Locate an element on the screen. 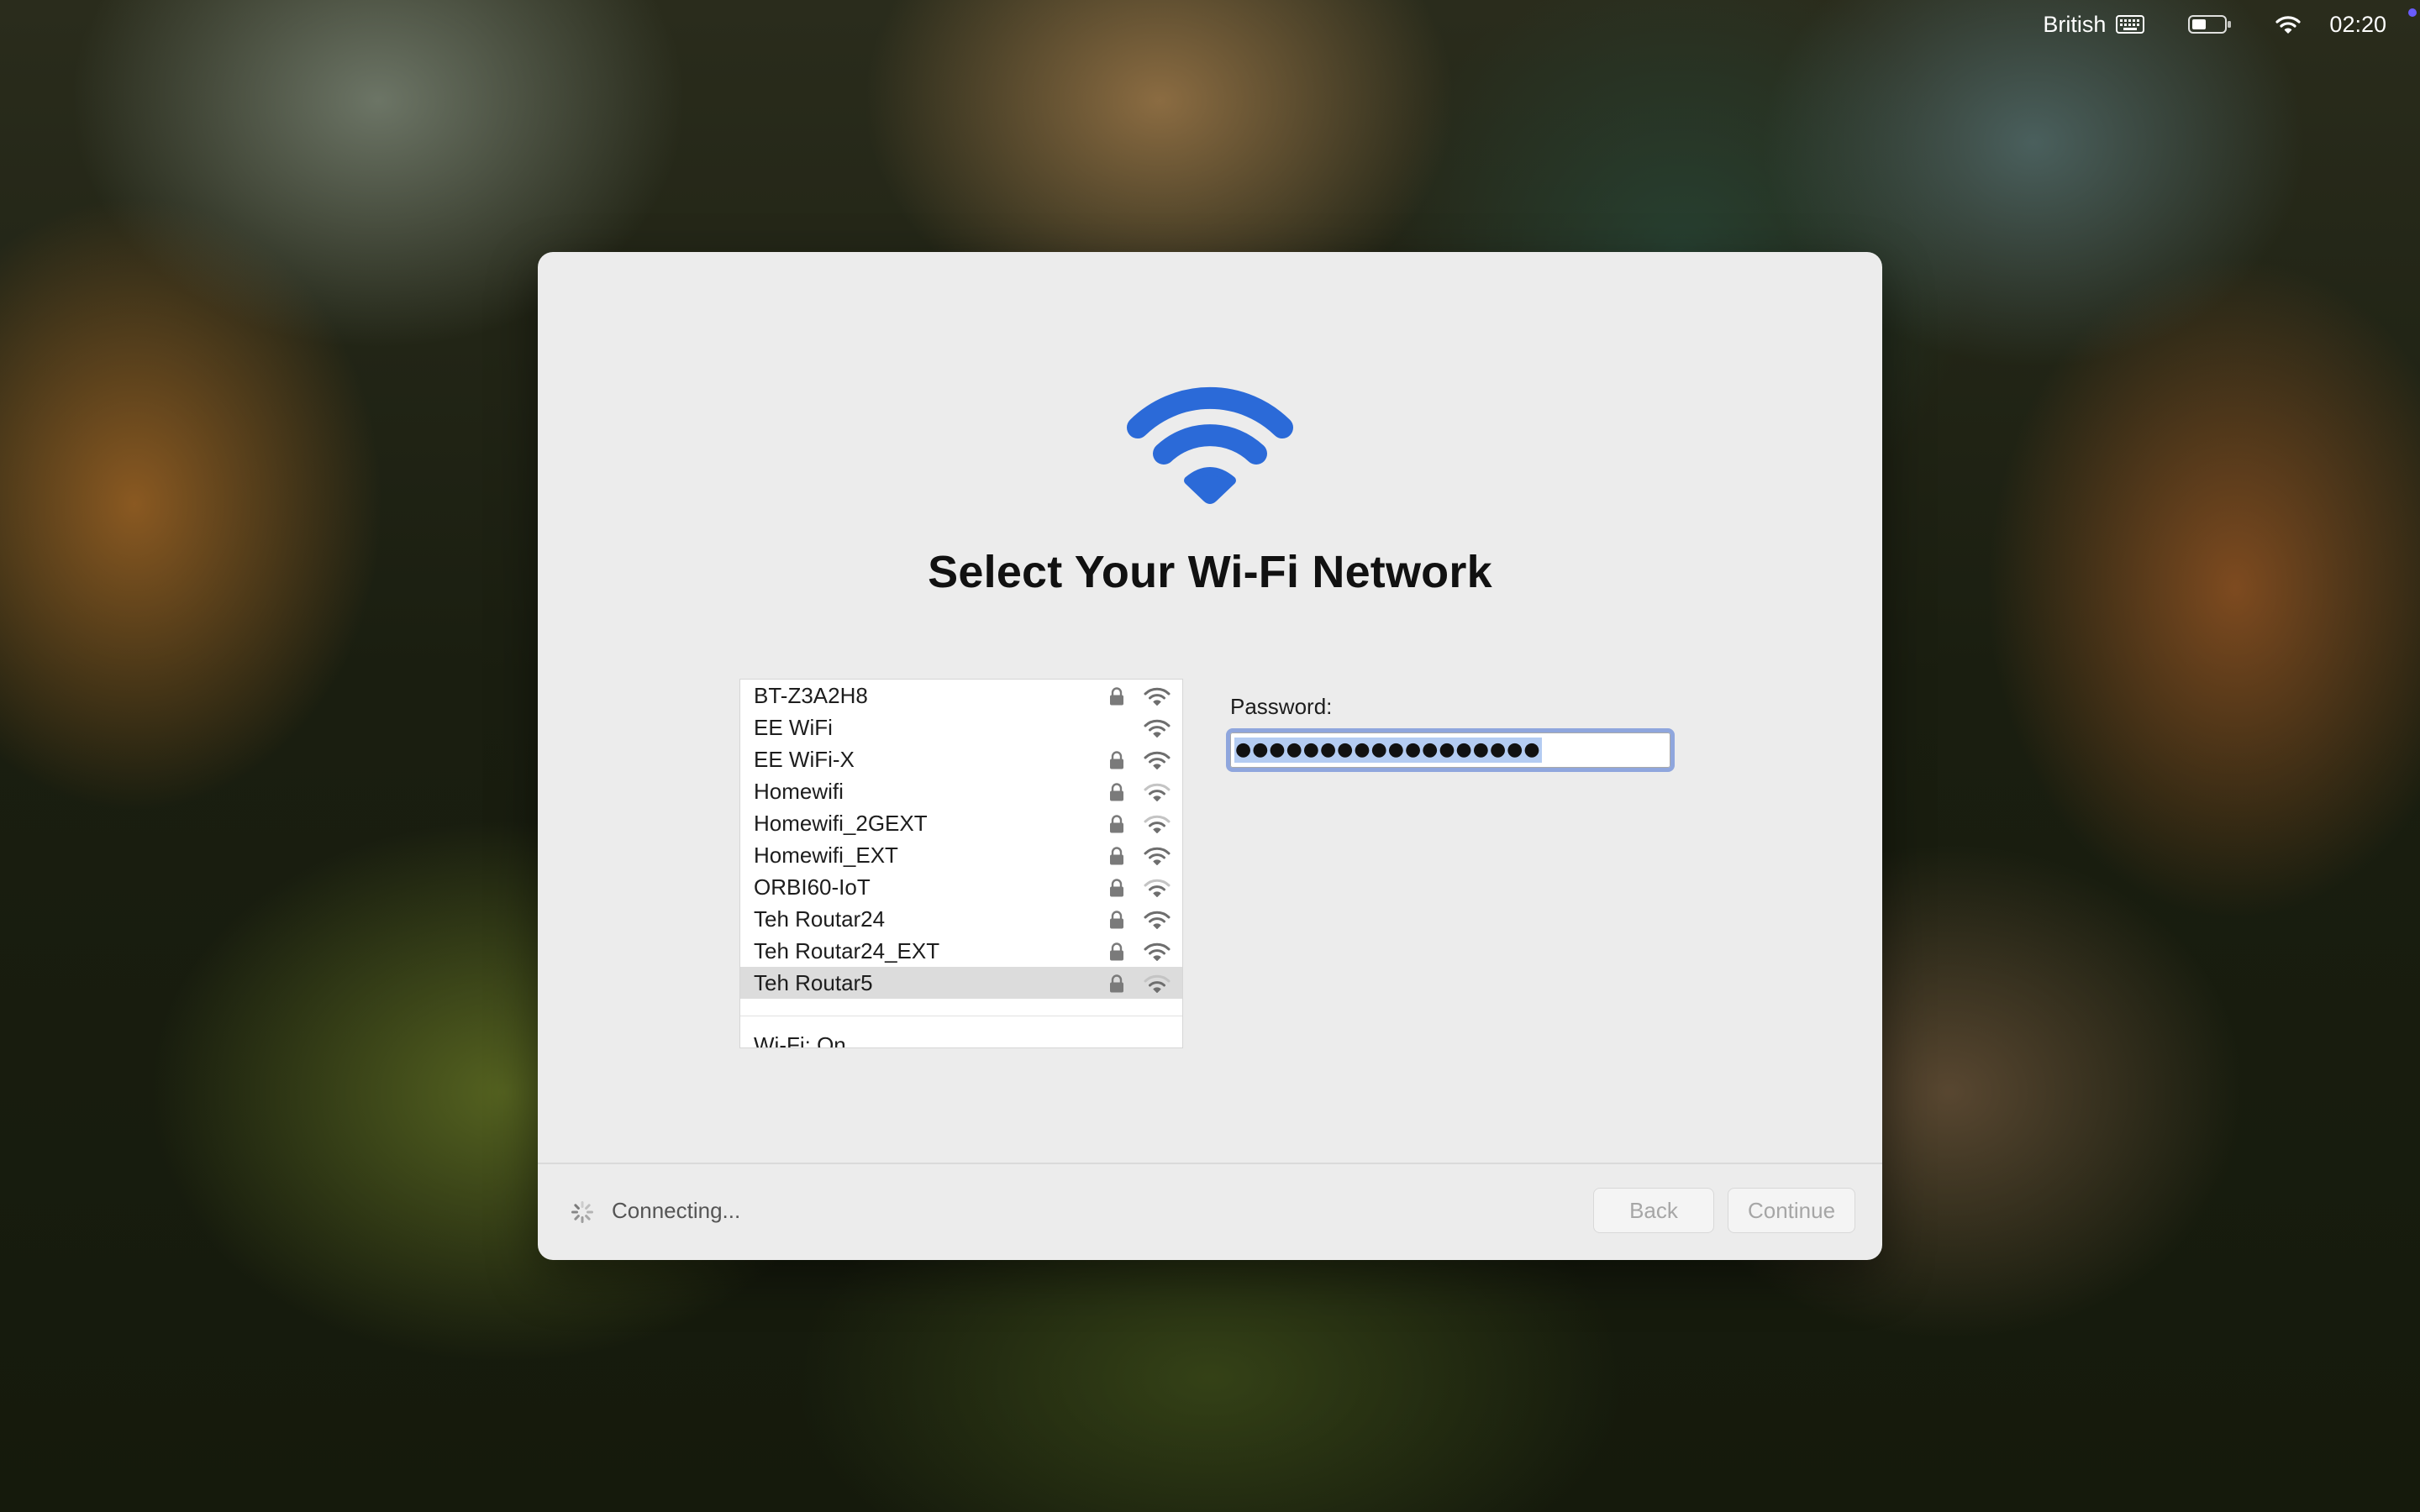  password-field: ●●●●●●●●●●●●●●●●●● is located at coordinates (1450, 750).